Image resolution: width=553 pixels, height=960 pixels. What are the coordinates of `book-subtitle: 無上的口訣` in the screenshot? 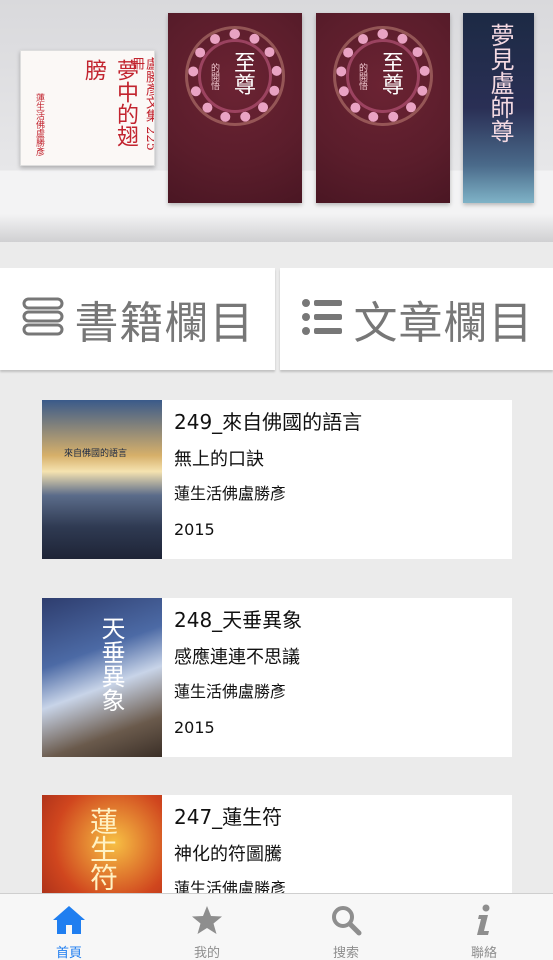 It's located at (219, 459).